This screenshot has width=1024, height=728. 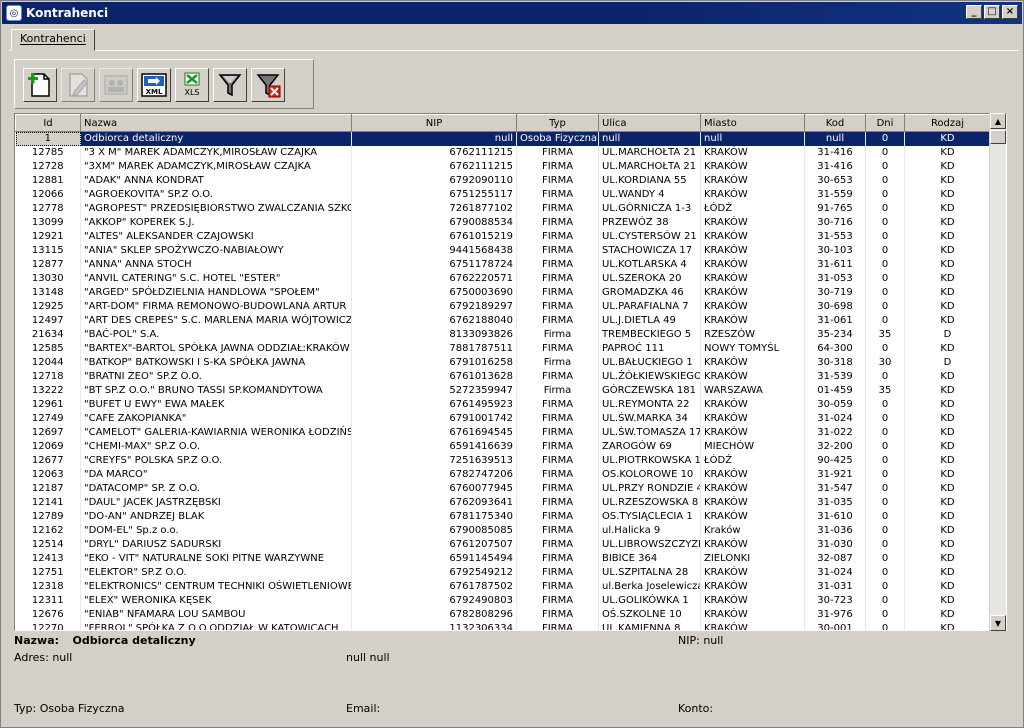 What do you see at coordinates (40, 85) in the screenshot?
I see `add-button` at bounding box center [40, 85].